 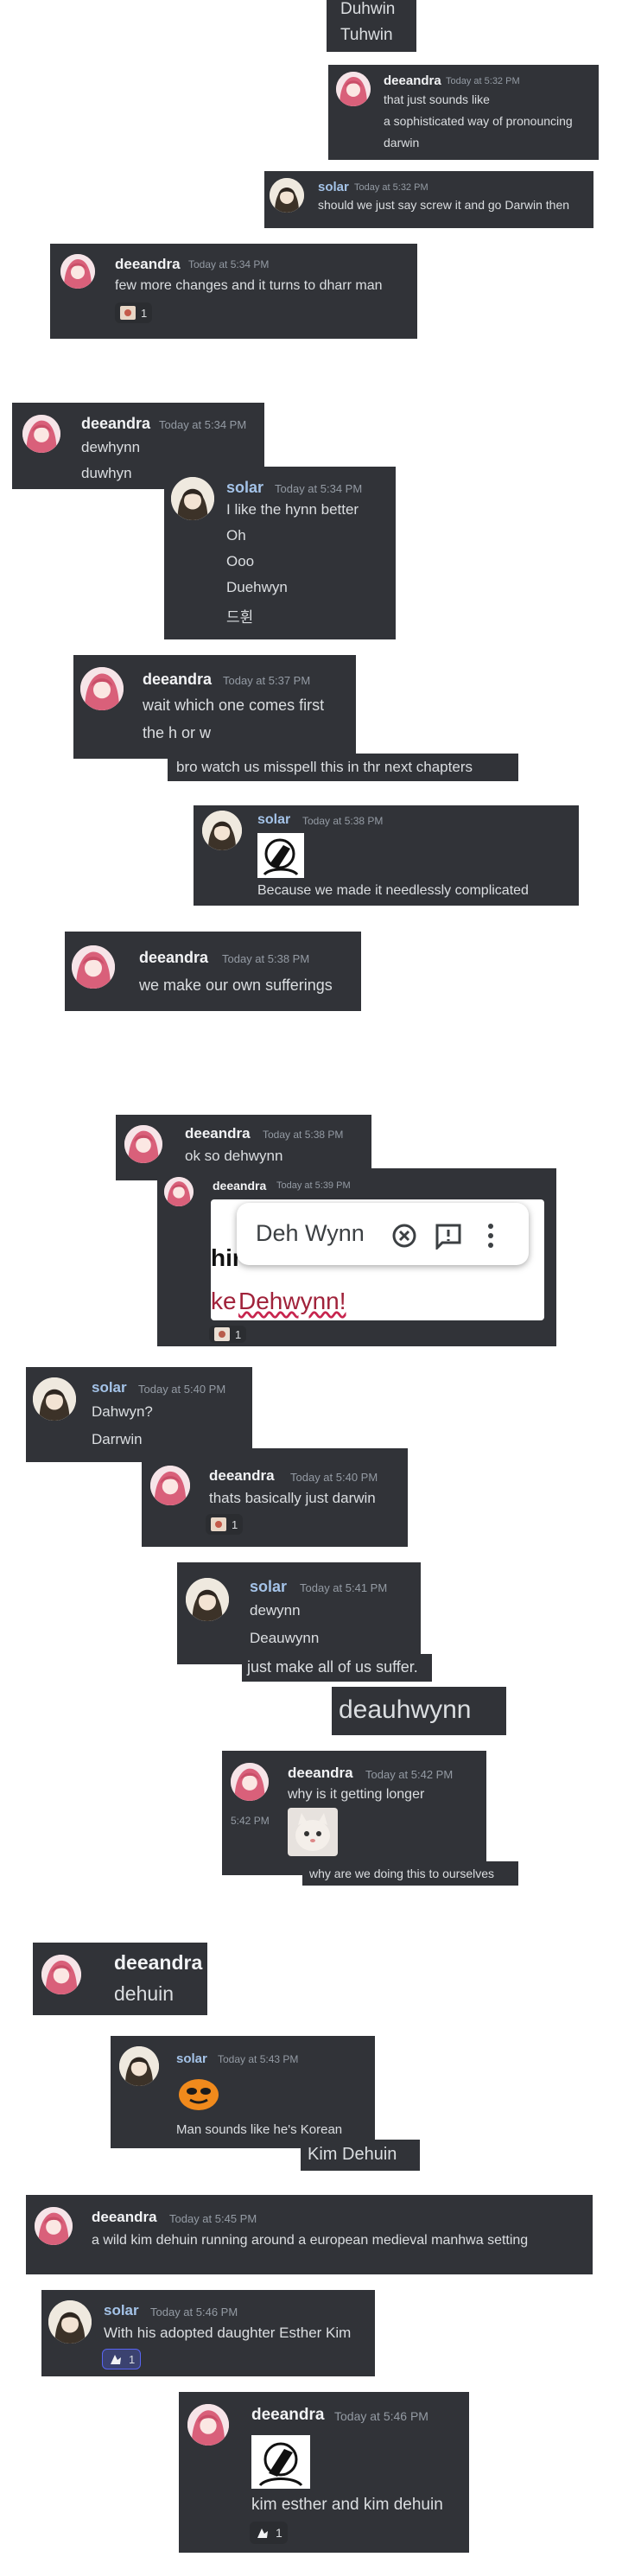 What do you see at coordinates (406, 1710) in the screenshot?
I see `message-text: deauhwynn` at bounding box center [406, 1710].